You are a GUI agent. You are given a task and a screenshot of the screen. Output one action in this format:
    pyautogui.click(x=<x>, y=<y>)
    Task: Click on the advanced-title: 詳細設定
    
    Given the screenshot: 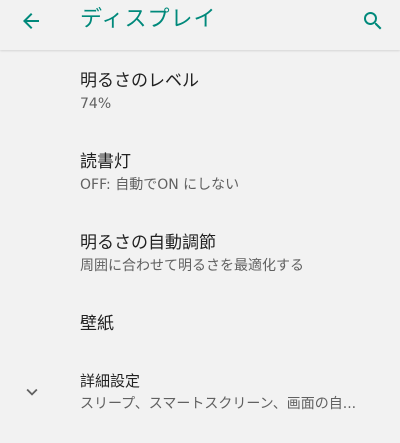 What is the action you would take?
    pyautogui.click(x=110, y=381)
    